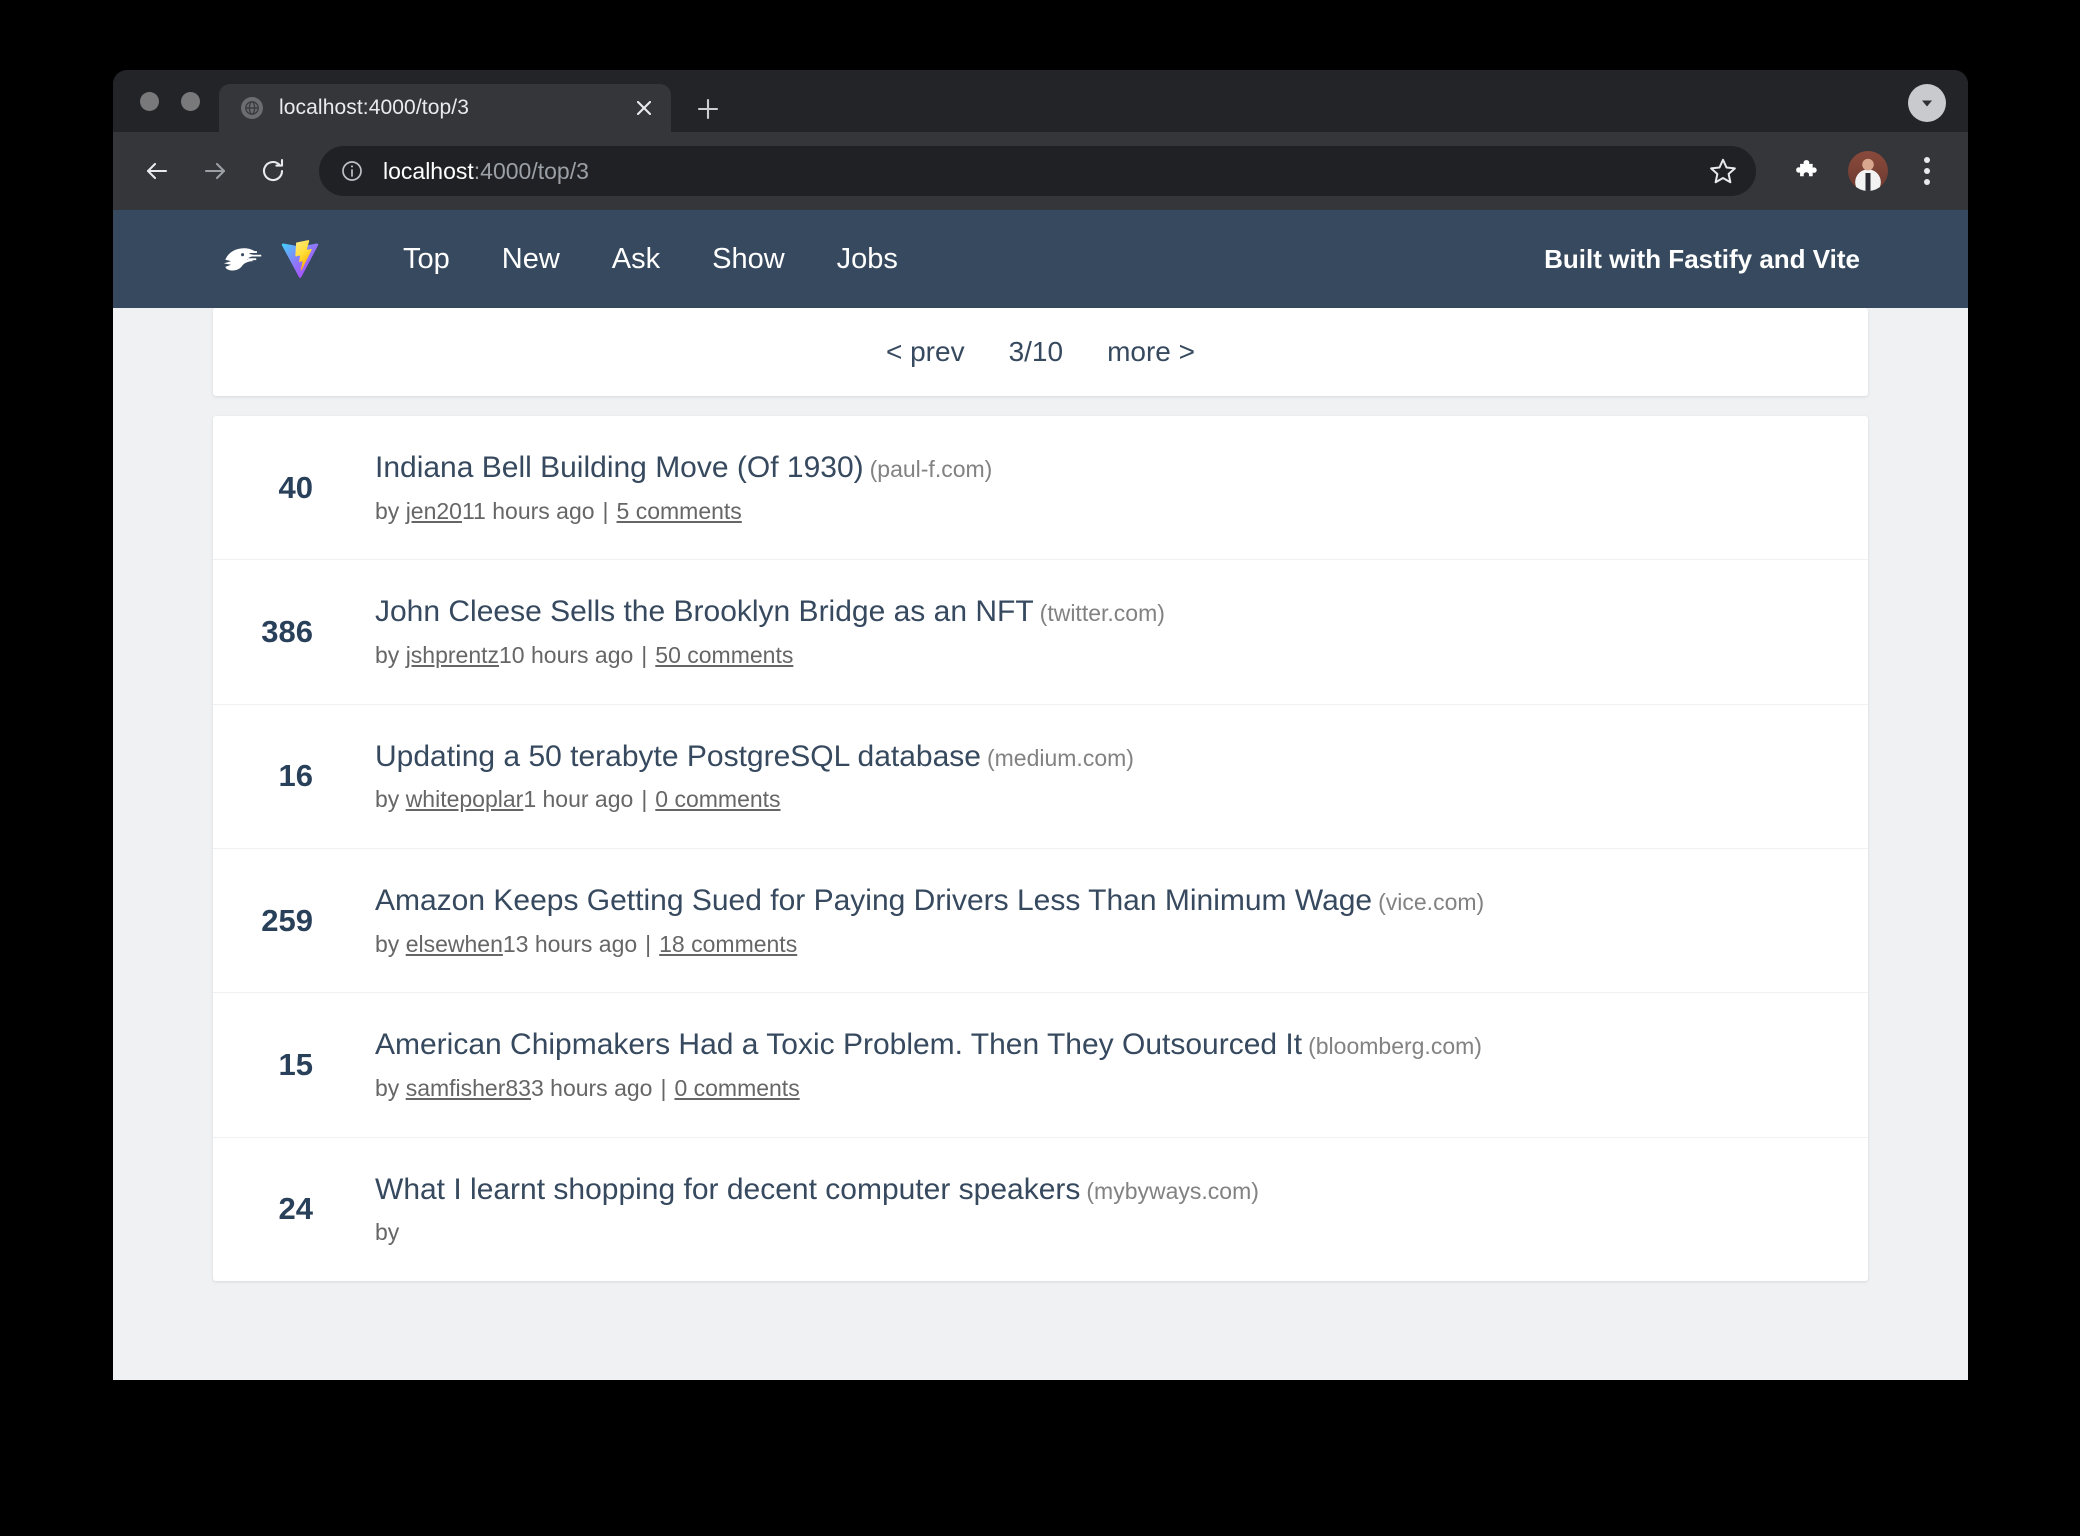 The image size is (2080, 1536). Describe the element at coordinates (434, 511) in the screenshot. I see `story-author-link: jen20` at that location.